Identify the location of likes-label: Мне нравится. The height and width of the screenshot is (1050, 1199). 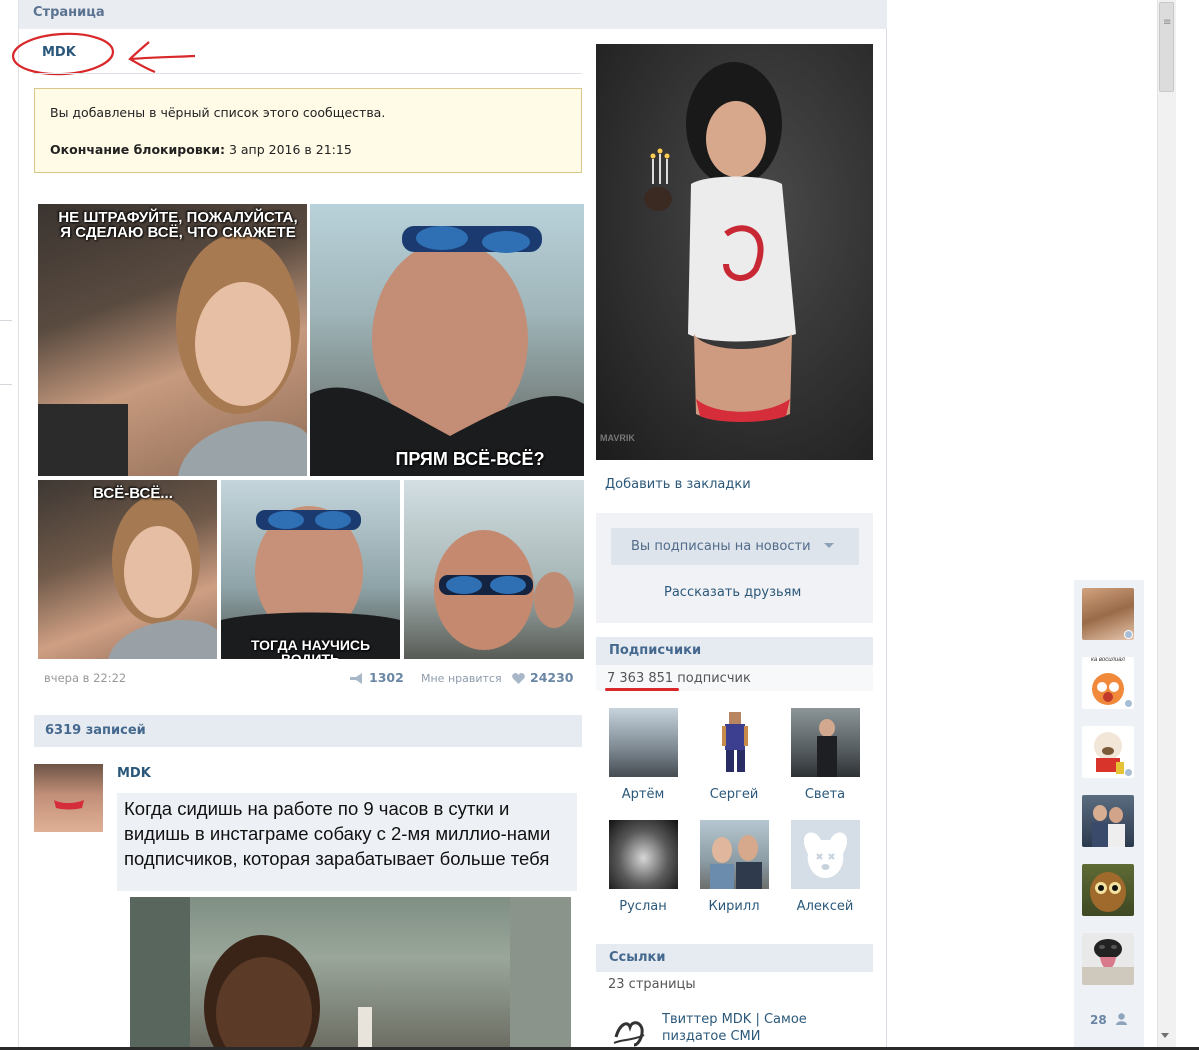
(461, 678).